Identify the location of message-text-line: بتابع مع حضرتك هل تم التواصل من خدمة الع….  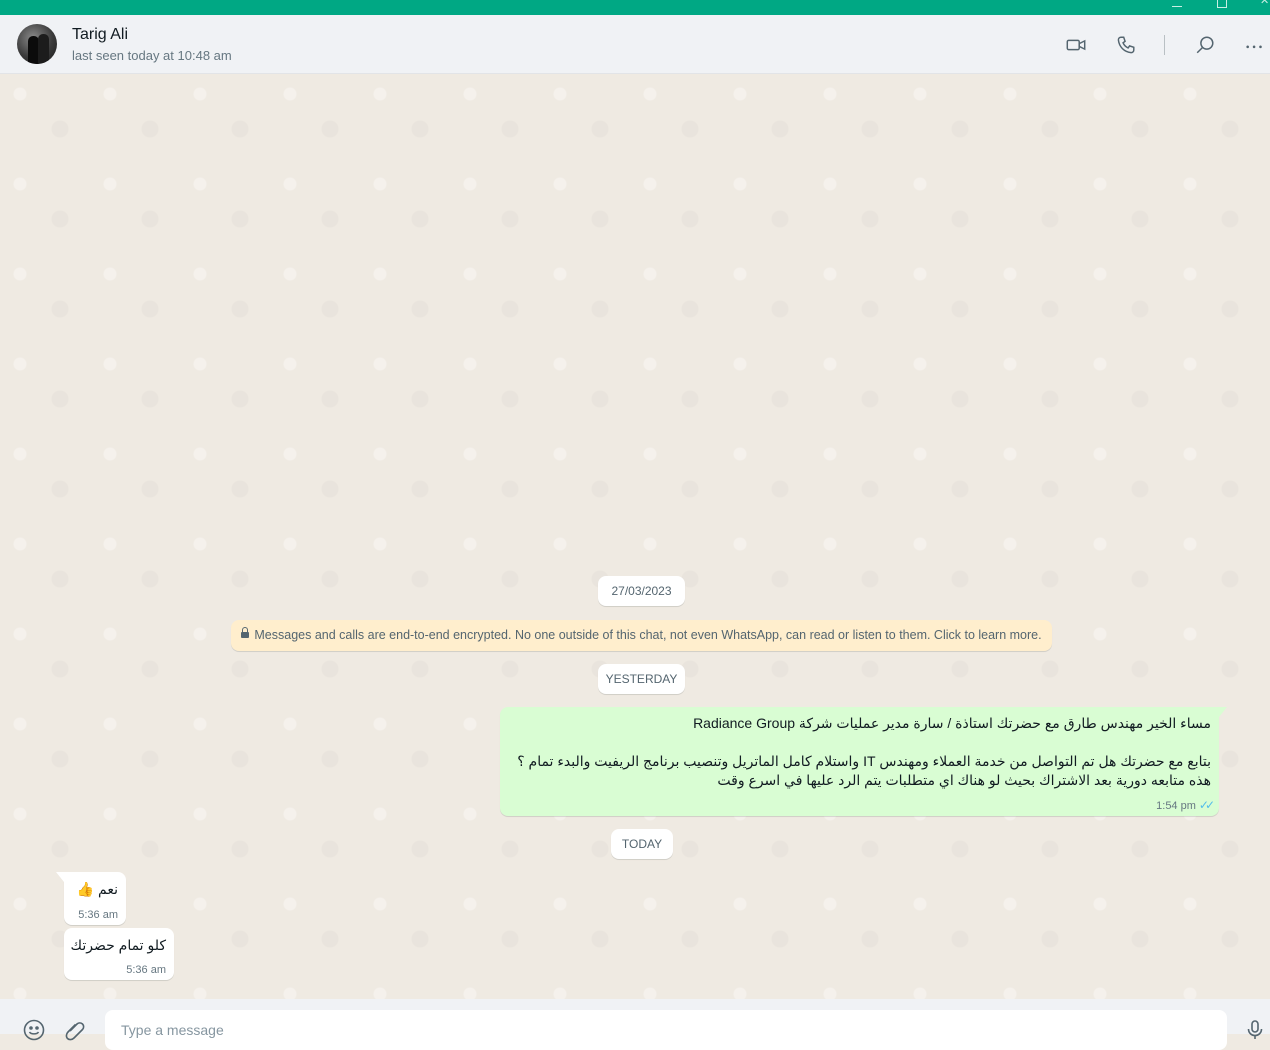
(864, 761).